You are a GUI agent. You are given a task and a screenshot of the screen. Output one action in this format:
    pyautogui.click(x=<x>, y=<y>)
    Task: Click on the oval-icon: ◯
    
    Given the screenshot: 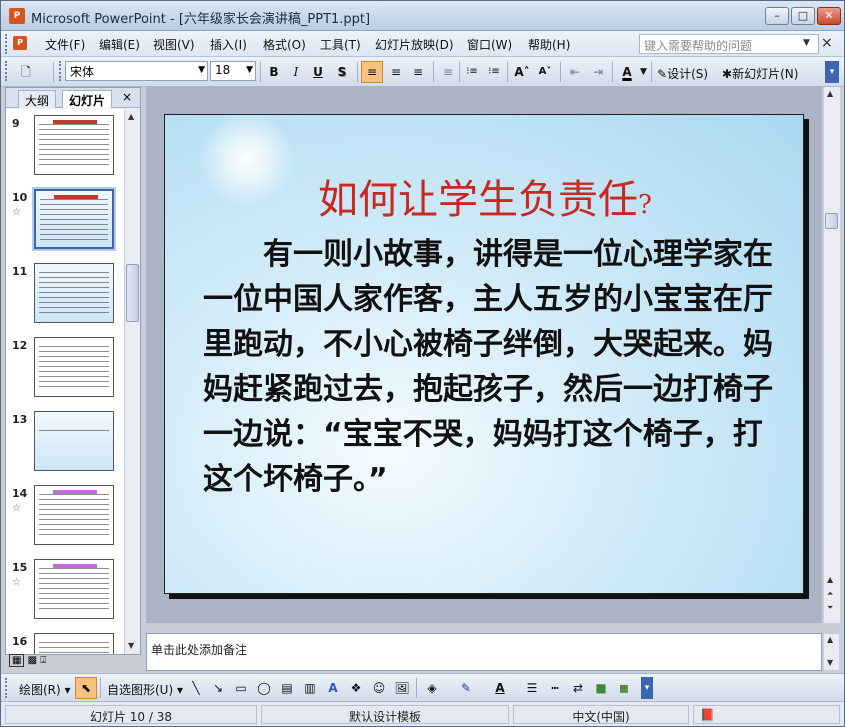 What is the action you would take?
    pyautogui.click(x=264, y=688)
    